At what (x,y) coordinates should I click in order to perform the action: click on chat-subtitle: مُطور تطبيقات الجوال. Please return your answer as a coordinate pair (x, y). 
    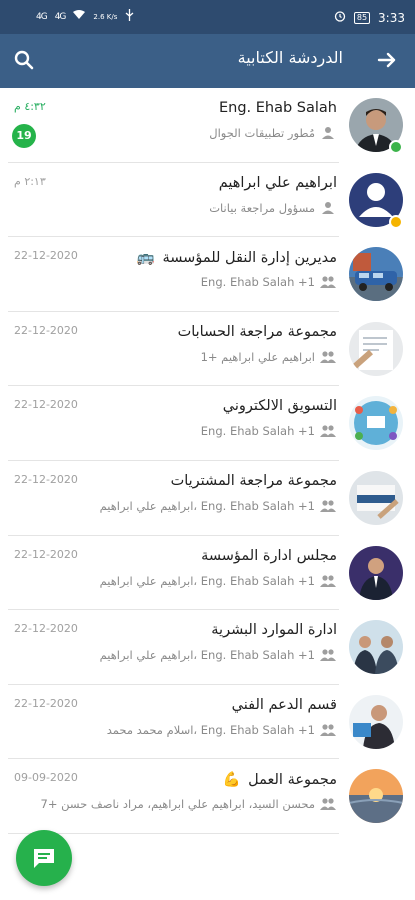
    Looking at the image, I should click on (262, 133).